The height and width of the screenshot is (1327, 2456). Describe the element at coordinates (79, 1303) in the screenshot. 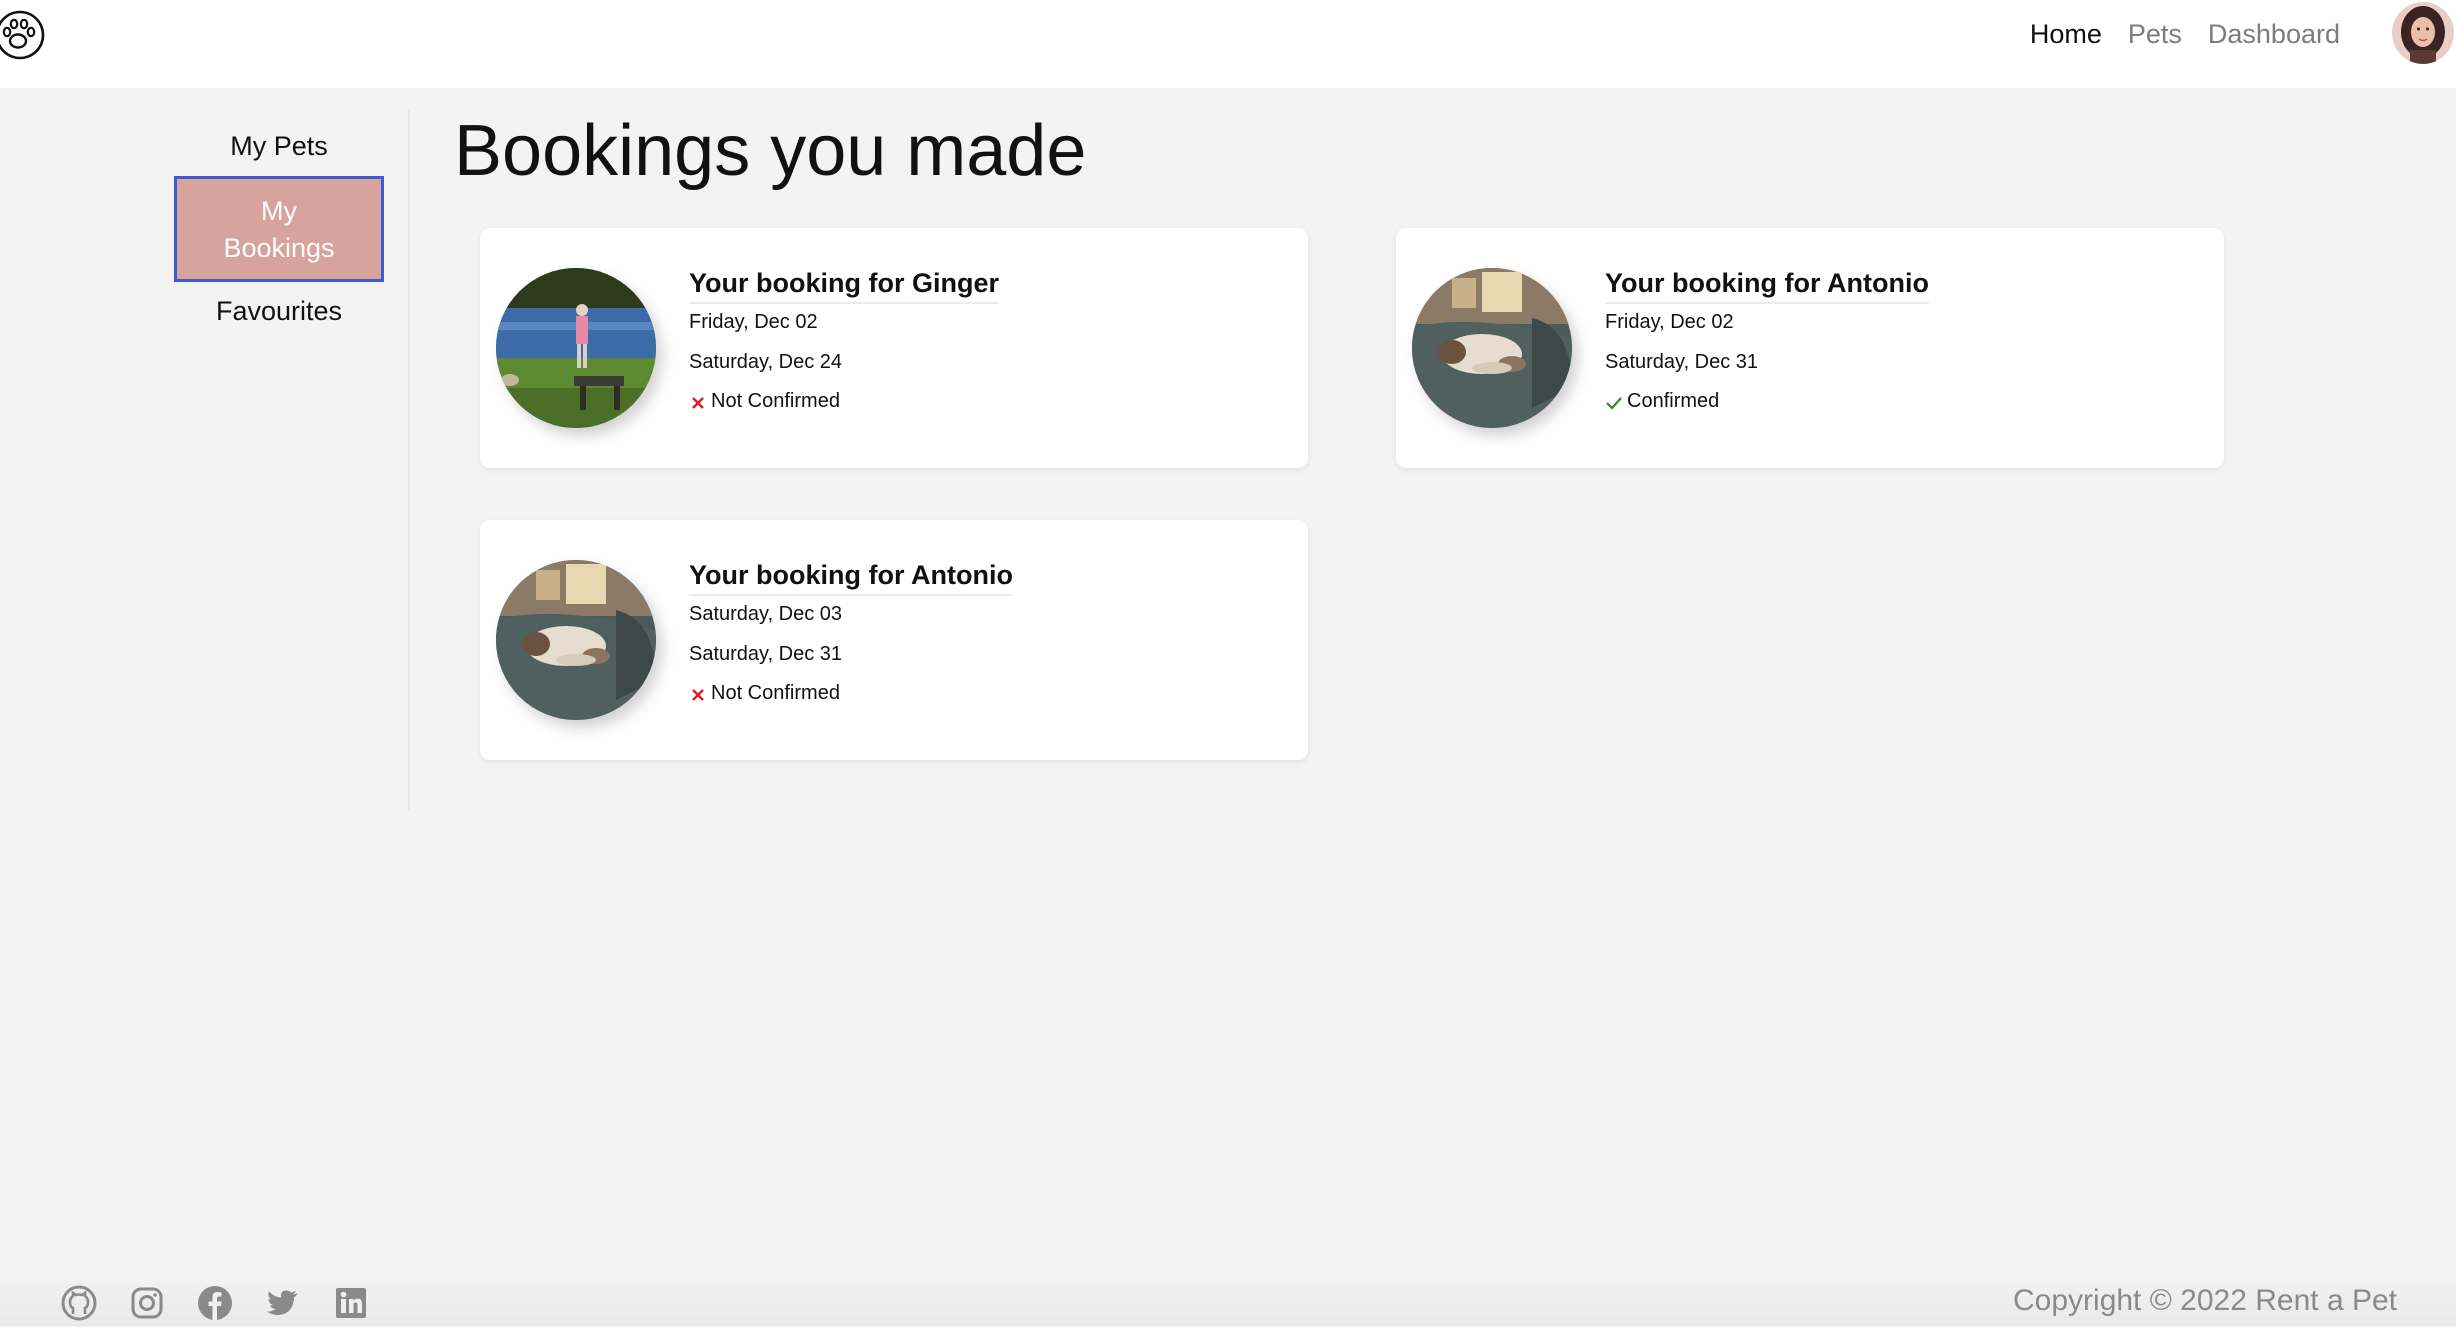

I see `github-icon` at that location.